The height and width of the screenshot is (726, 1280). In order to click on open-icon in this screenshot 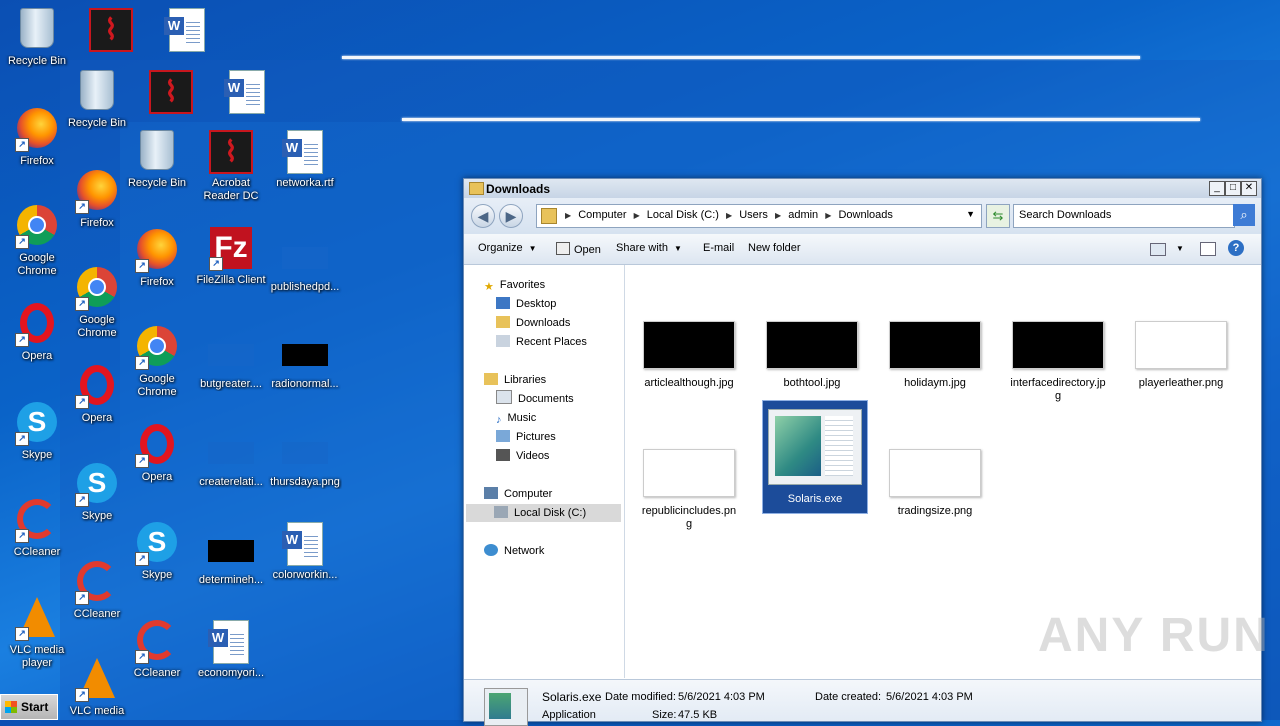, I will do `click(563, 248)`.